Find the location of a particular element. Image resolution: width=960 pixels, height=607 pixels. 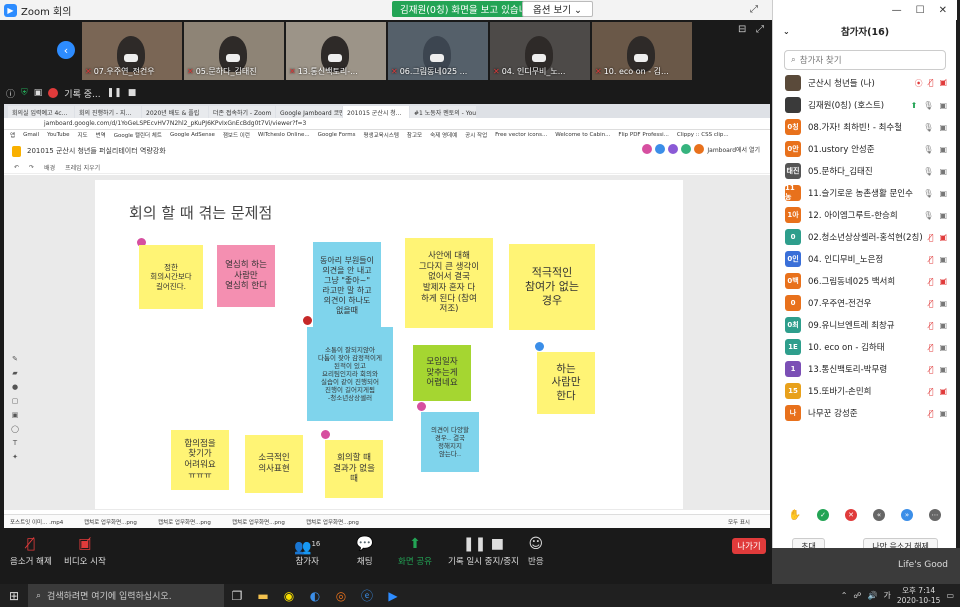

windows-start-icon: ⊞ is located at coordinates (14, 596).